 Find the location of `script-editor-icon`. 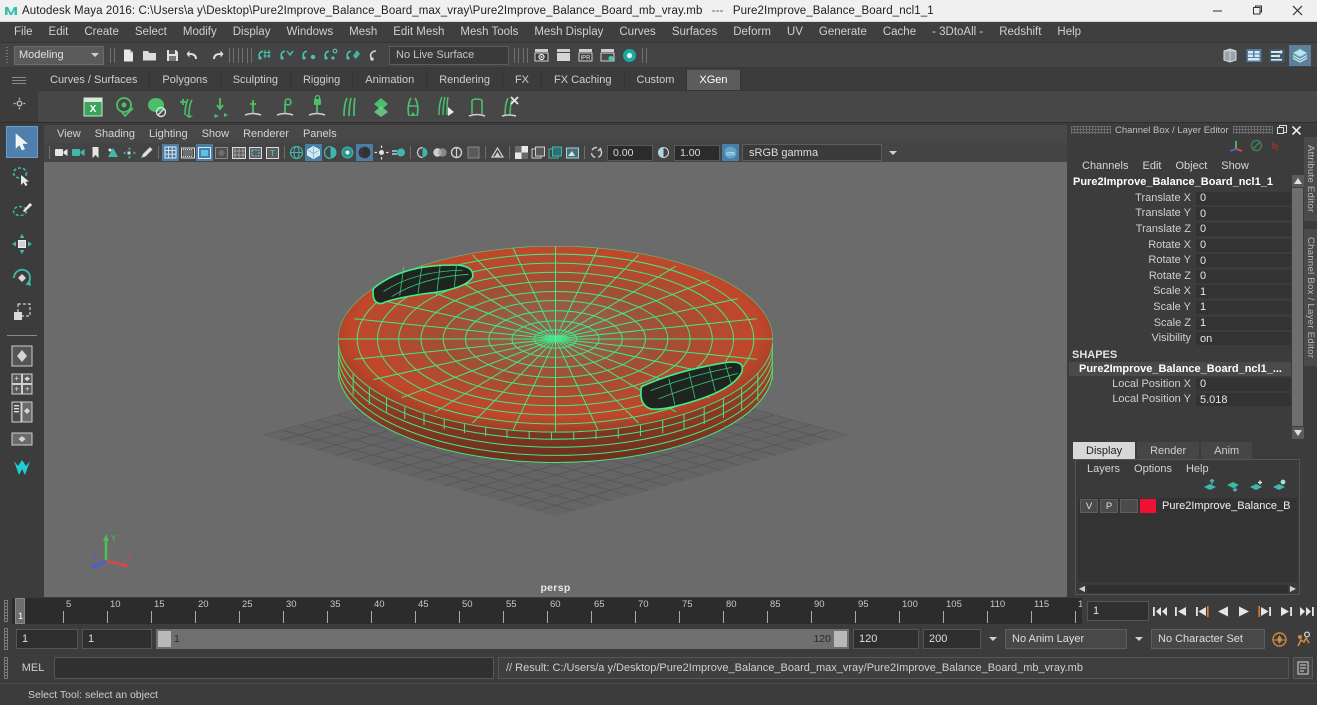

script-editor-icon is located at coordinates (1303, 668).